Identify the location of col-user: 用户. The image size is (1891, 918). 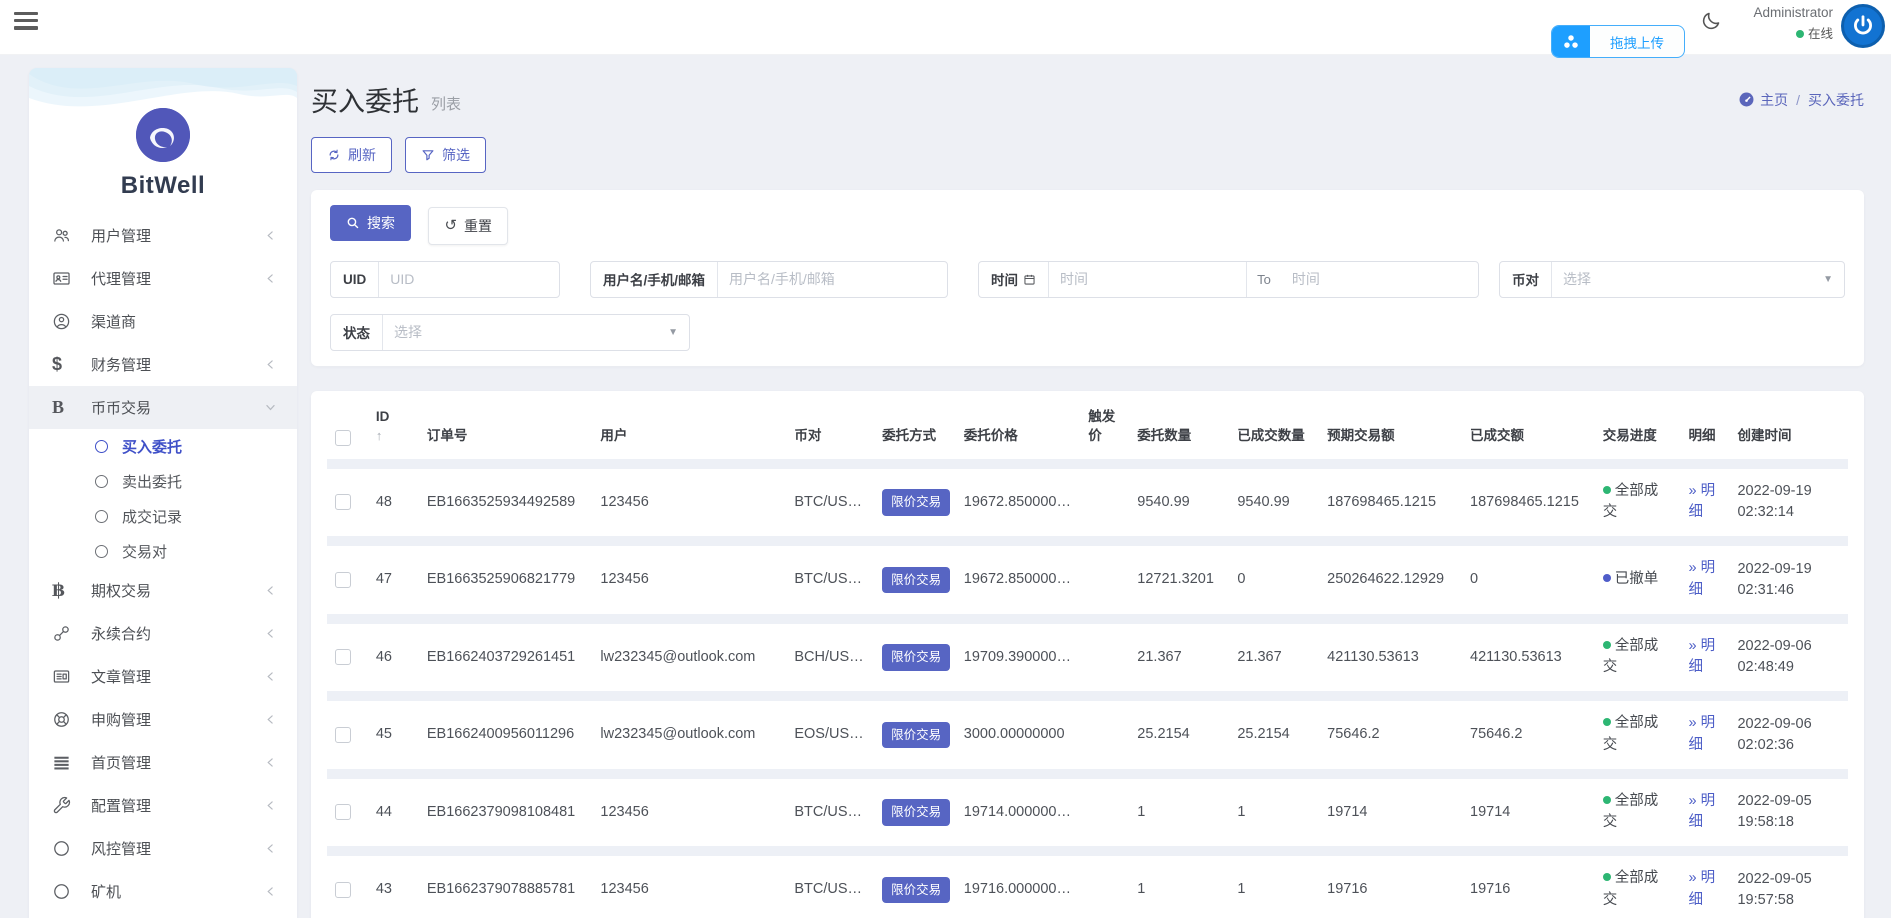
(614, 436).